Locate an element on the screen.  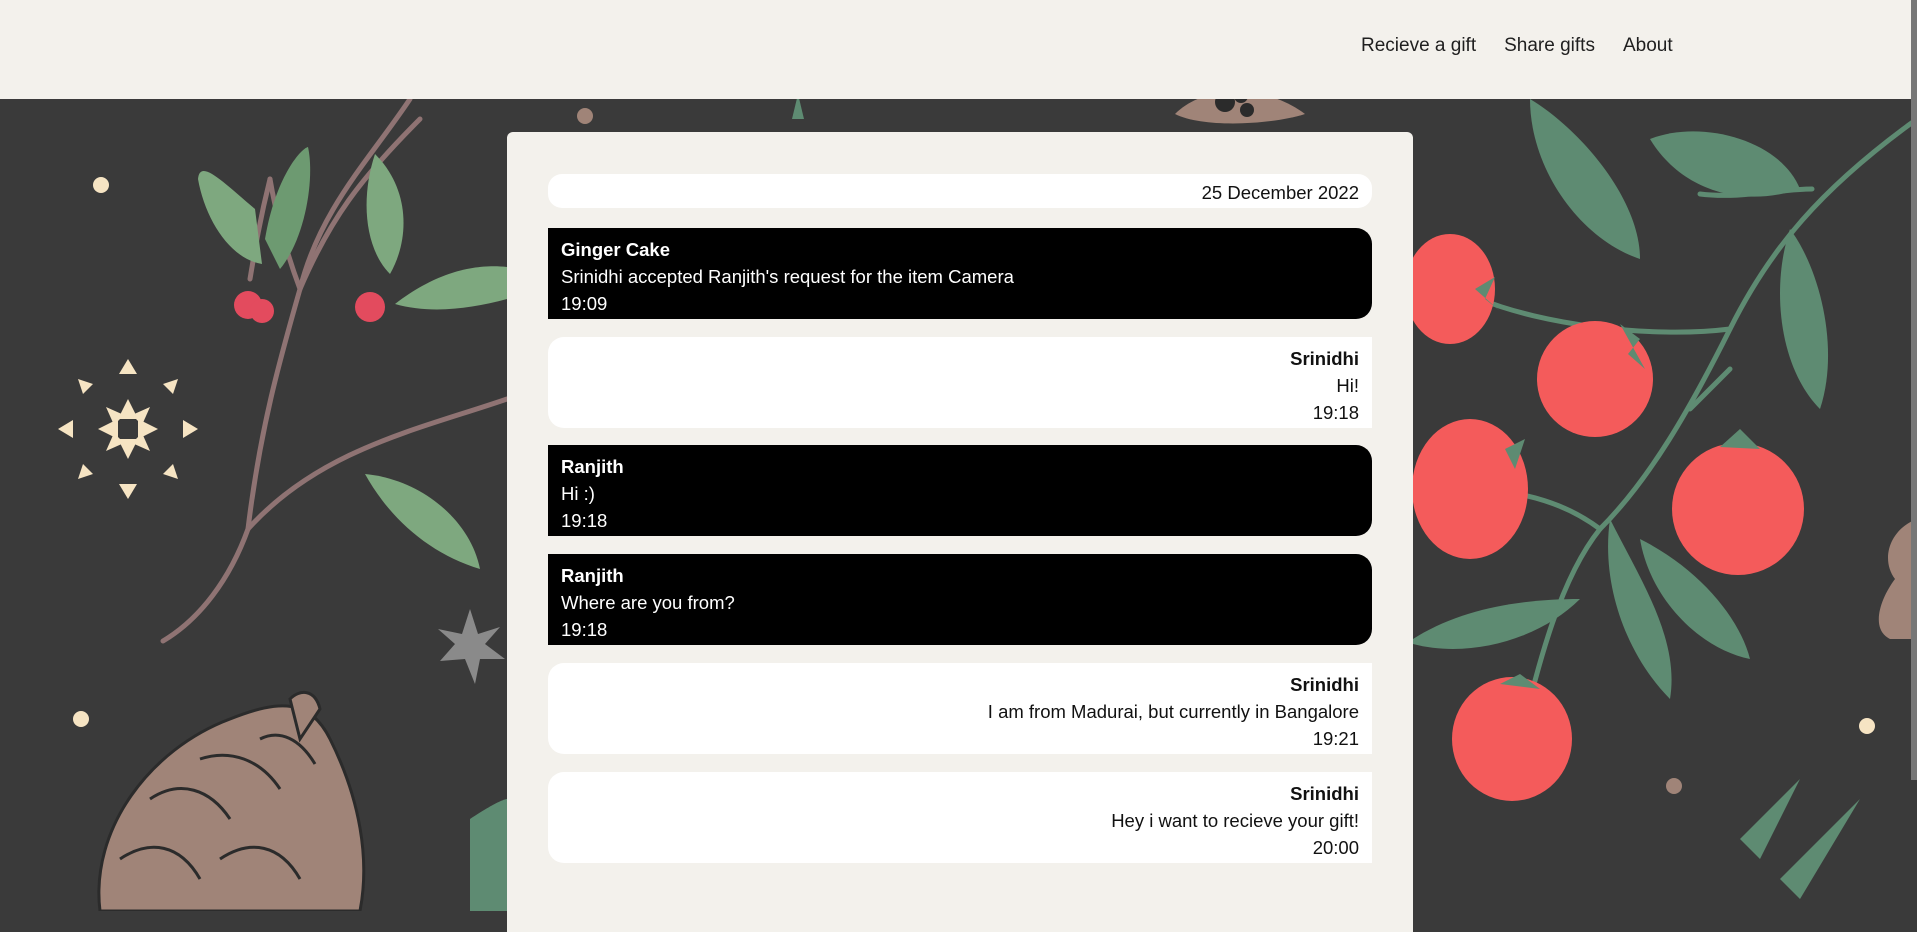
chat-message-incoming: Ranjith Where are you from? 19:18 is located at coordinates (960, 599).